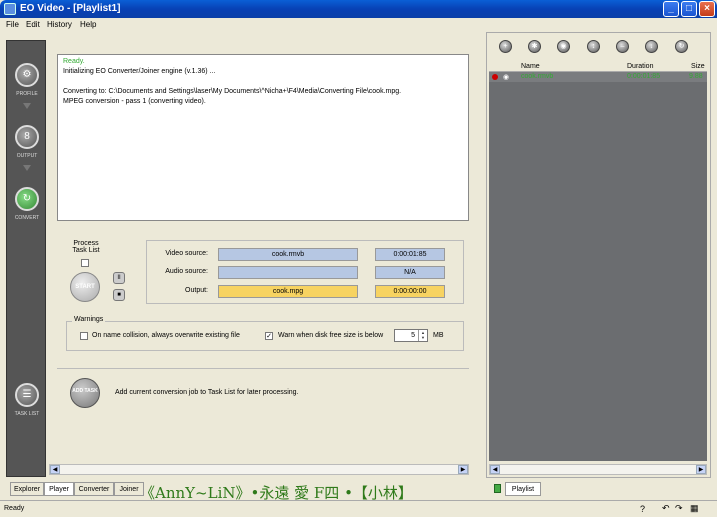 This screenshot has height=517, width=717. Describe the element at coordinates (689, 9) in the screenshot. I see `maximize-button: □` at that location.